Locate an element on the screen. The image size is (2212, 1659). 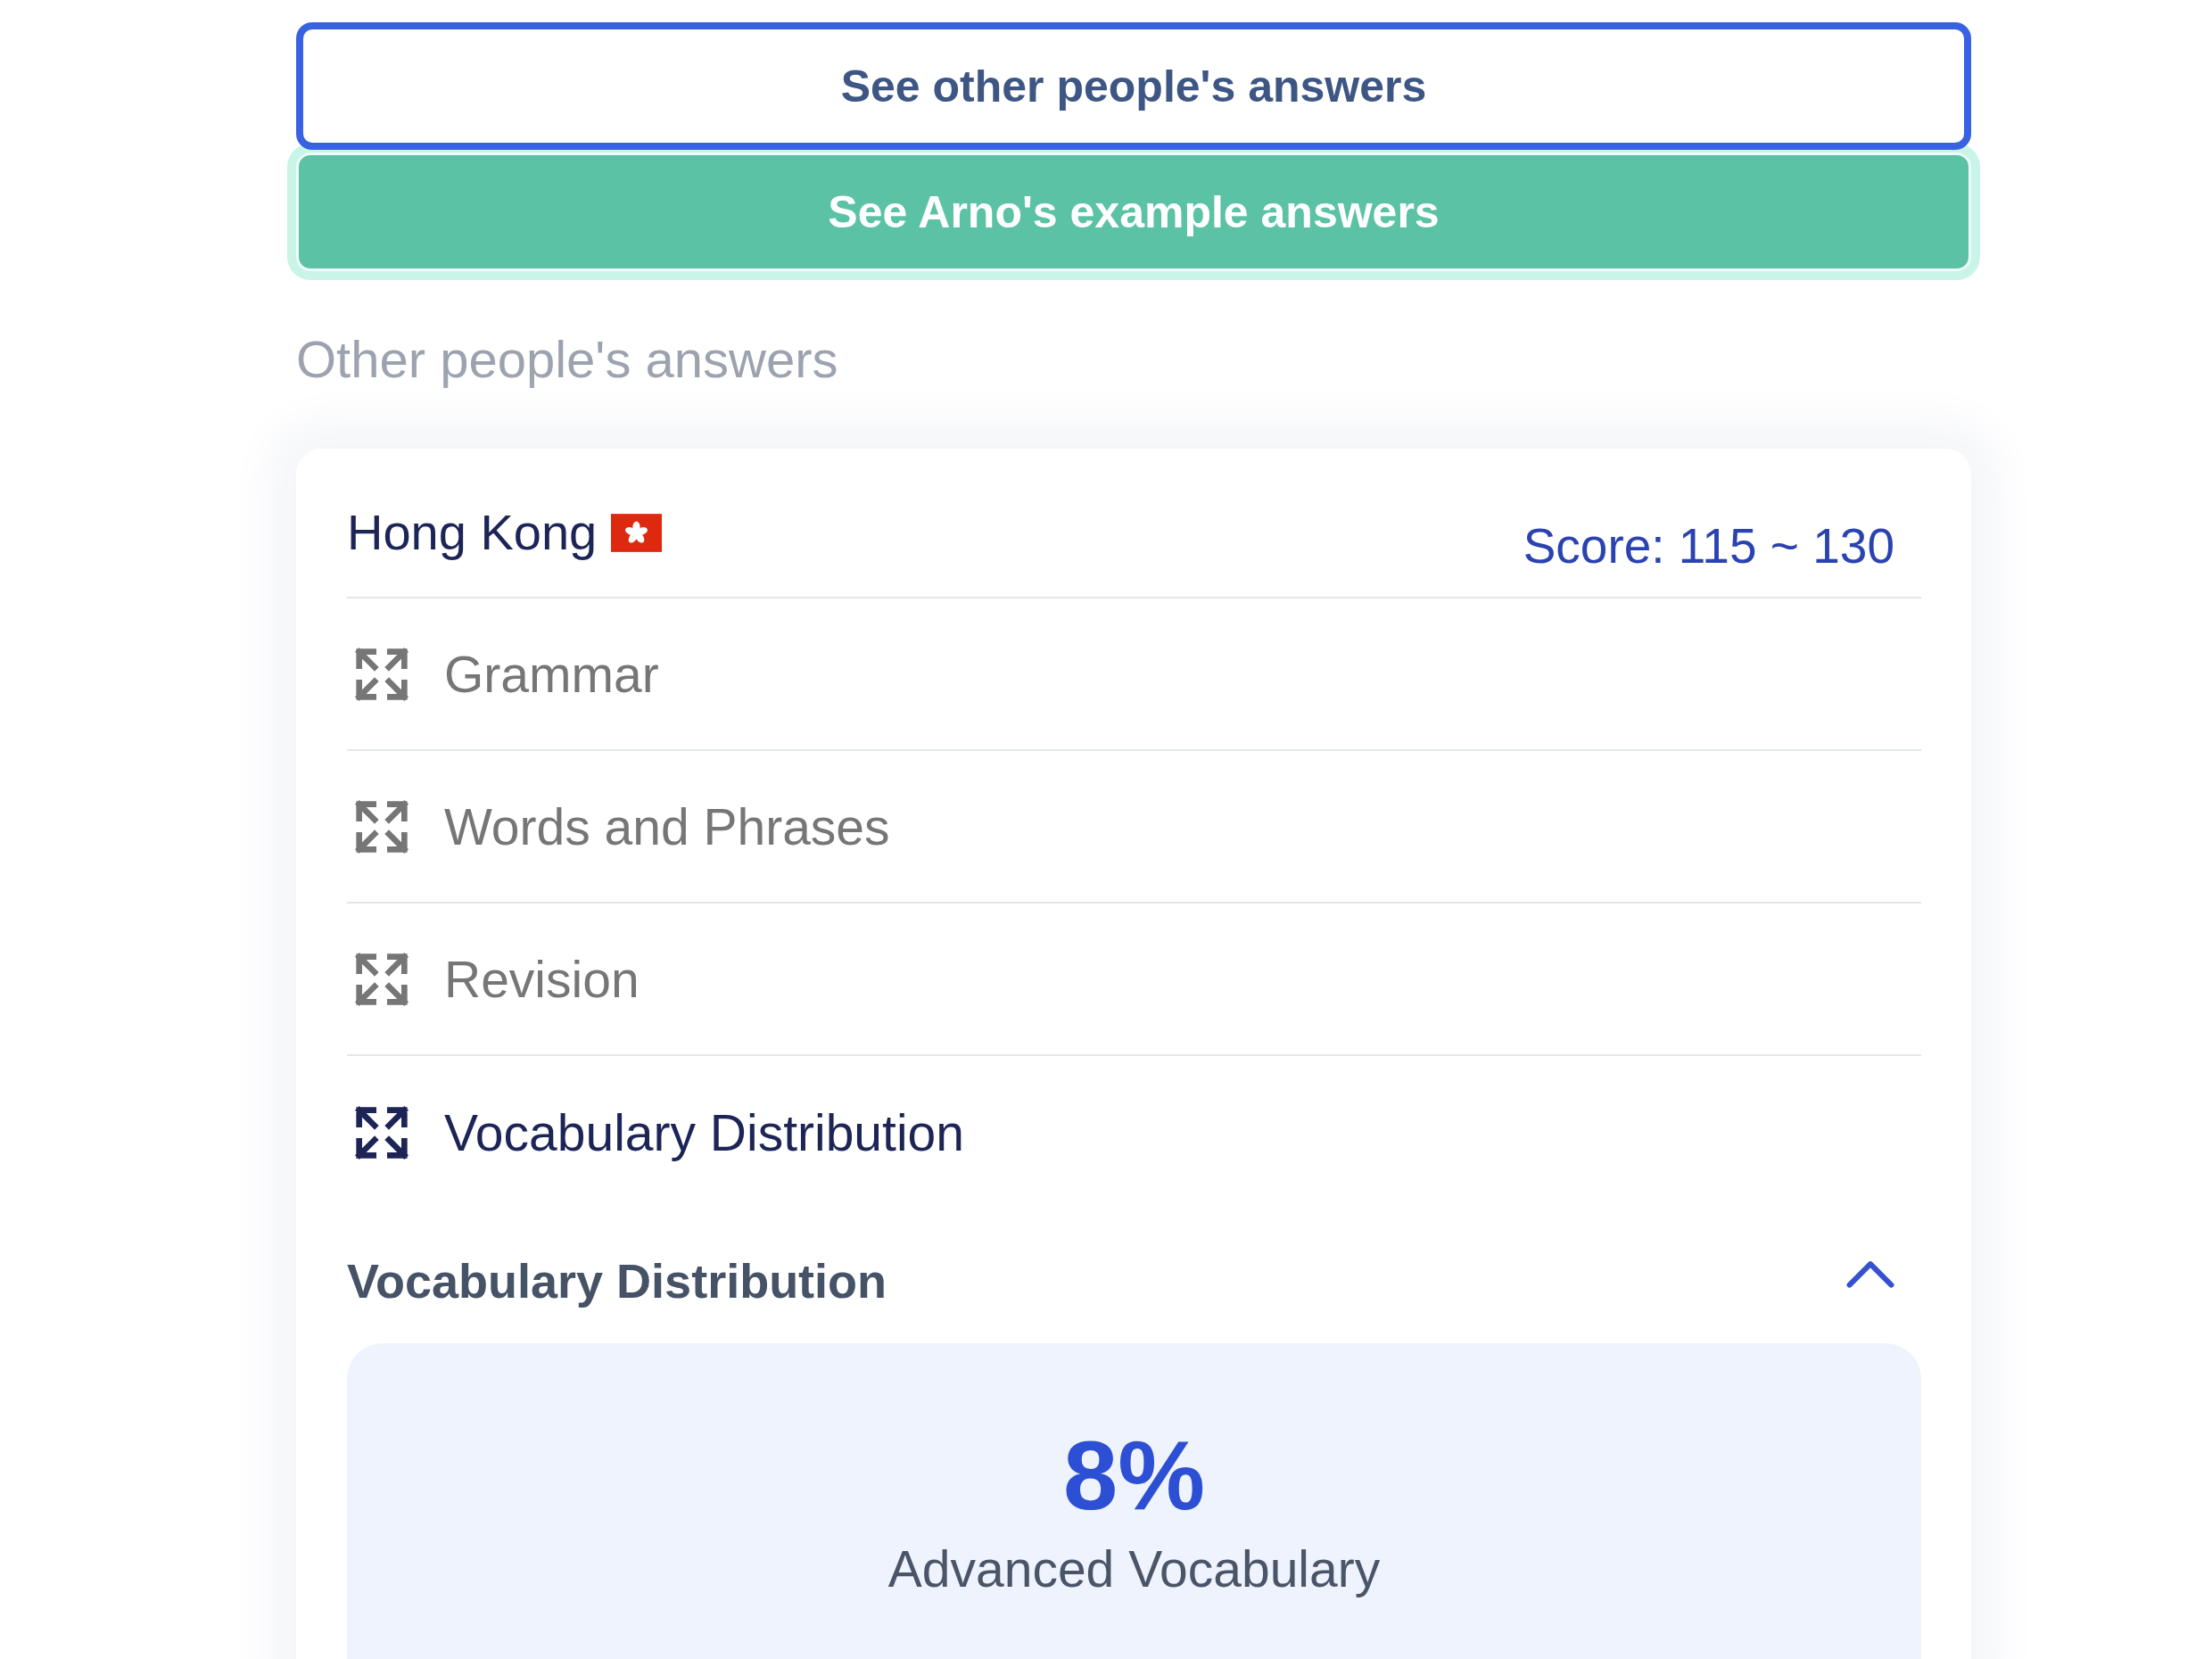
flag-icon is located at coordinates (637, 533).